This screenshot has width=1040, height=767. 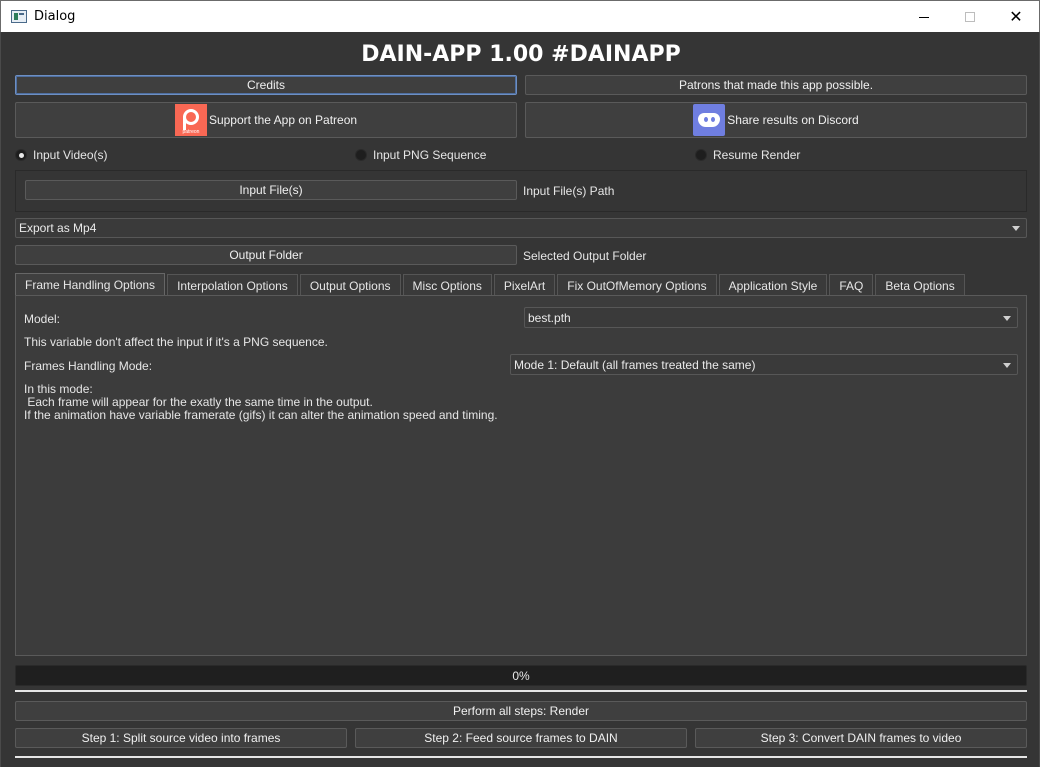 What do you see at coordinates (190, 120) in the screenshot?
I see `patreon-logo-icon: patreon` at bounding box center [190, 120].